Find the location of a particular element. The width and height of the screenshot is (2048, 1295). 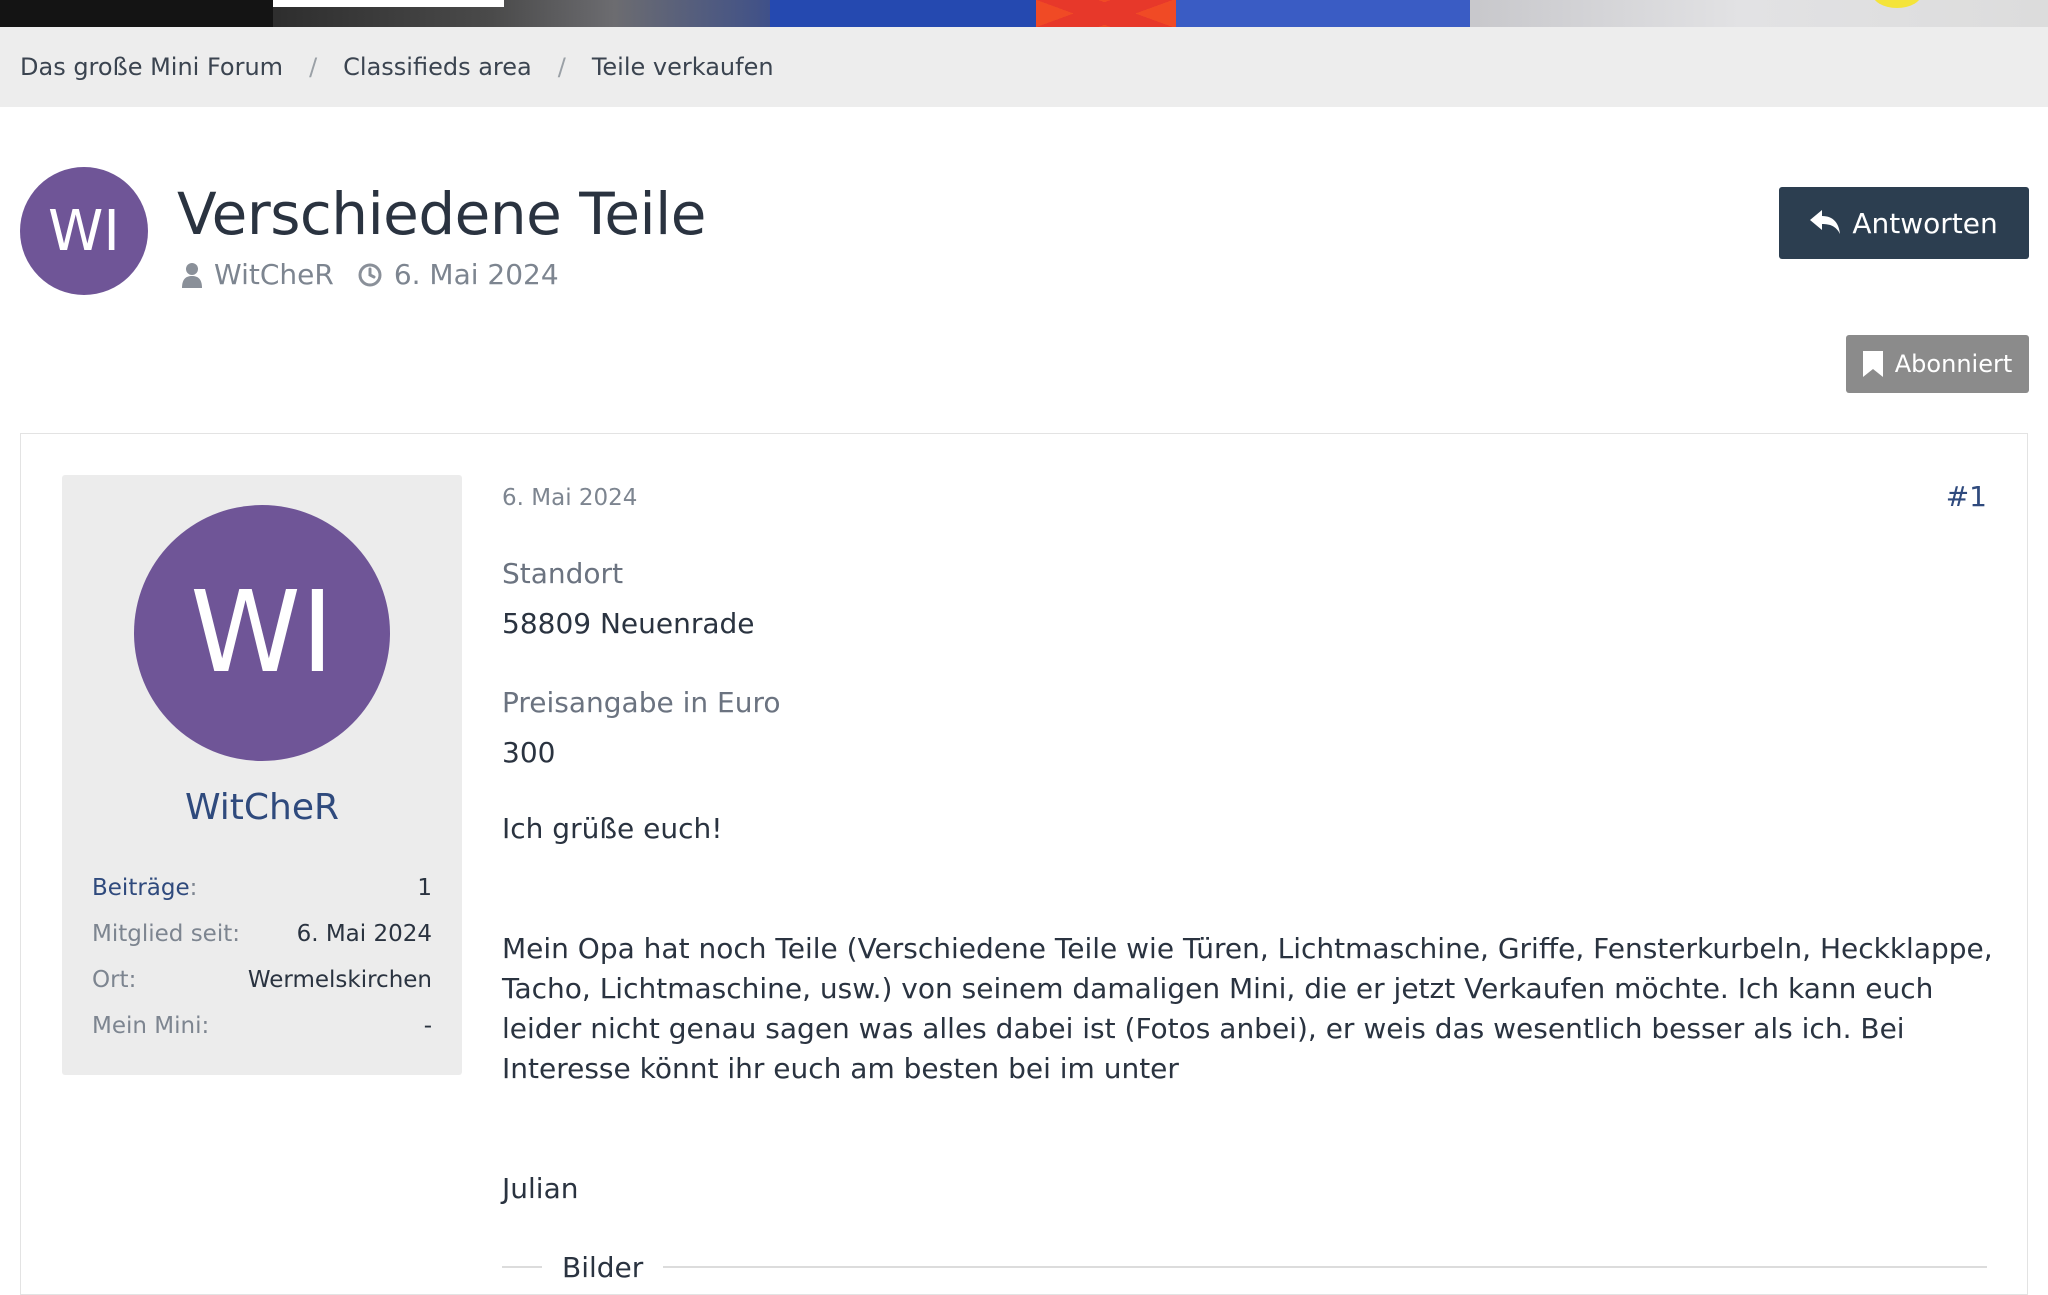

stat-row-location: Ort: Wermelskirchen is located at coordinates (262, 980).